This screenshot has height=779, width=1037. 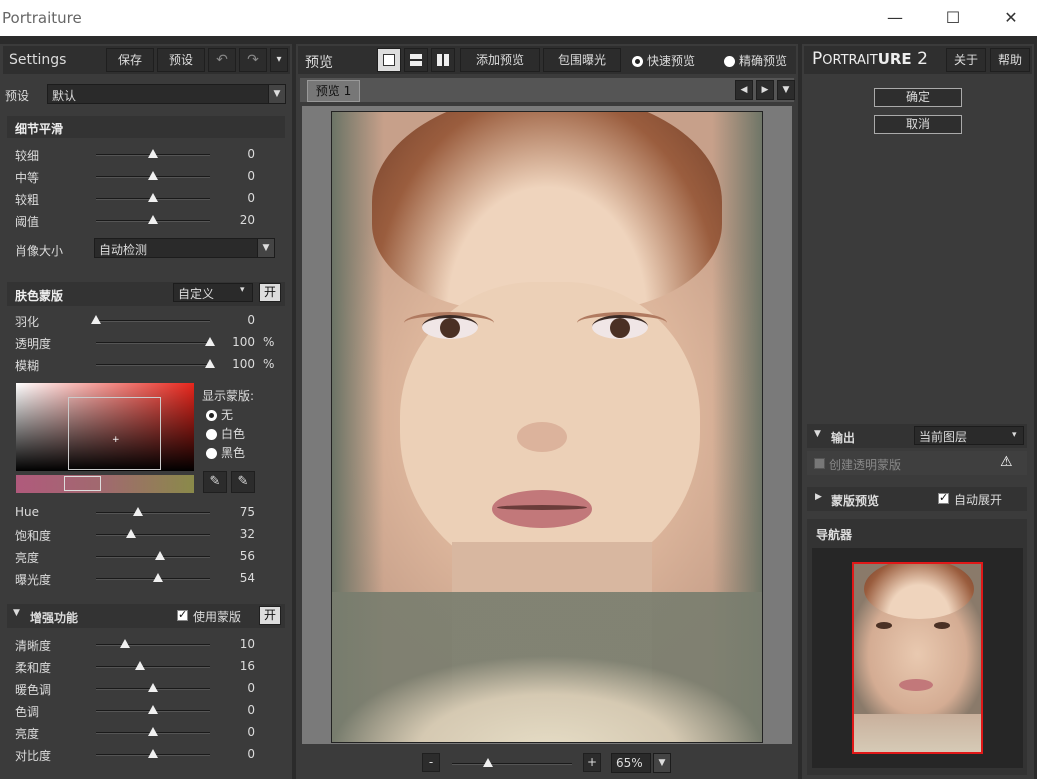 I want to click on mask-option-label: 无, so click(x=227, y=415).